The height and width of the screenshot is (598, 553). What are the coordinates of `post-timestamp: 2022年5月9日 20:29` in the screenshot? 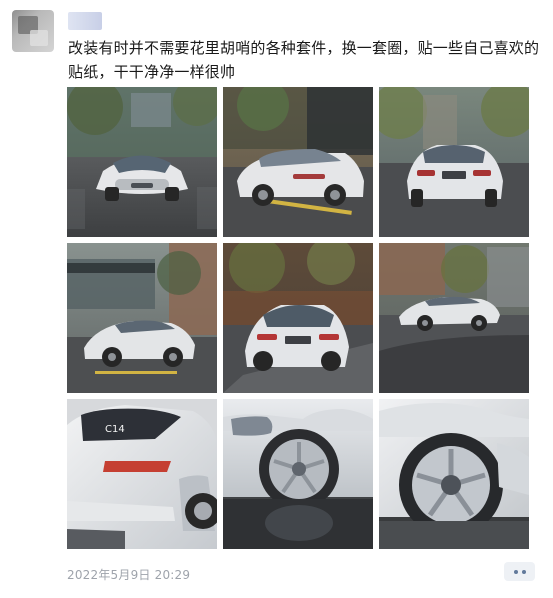 It's located at (129, 575).